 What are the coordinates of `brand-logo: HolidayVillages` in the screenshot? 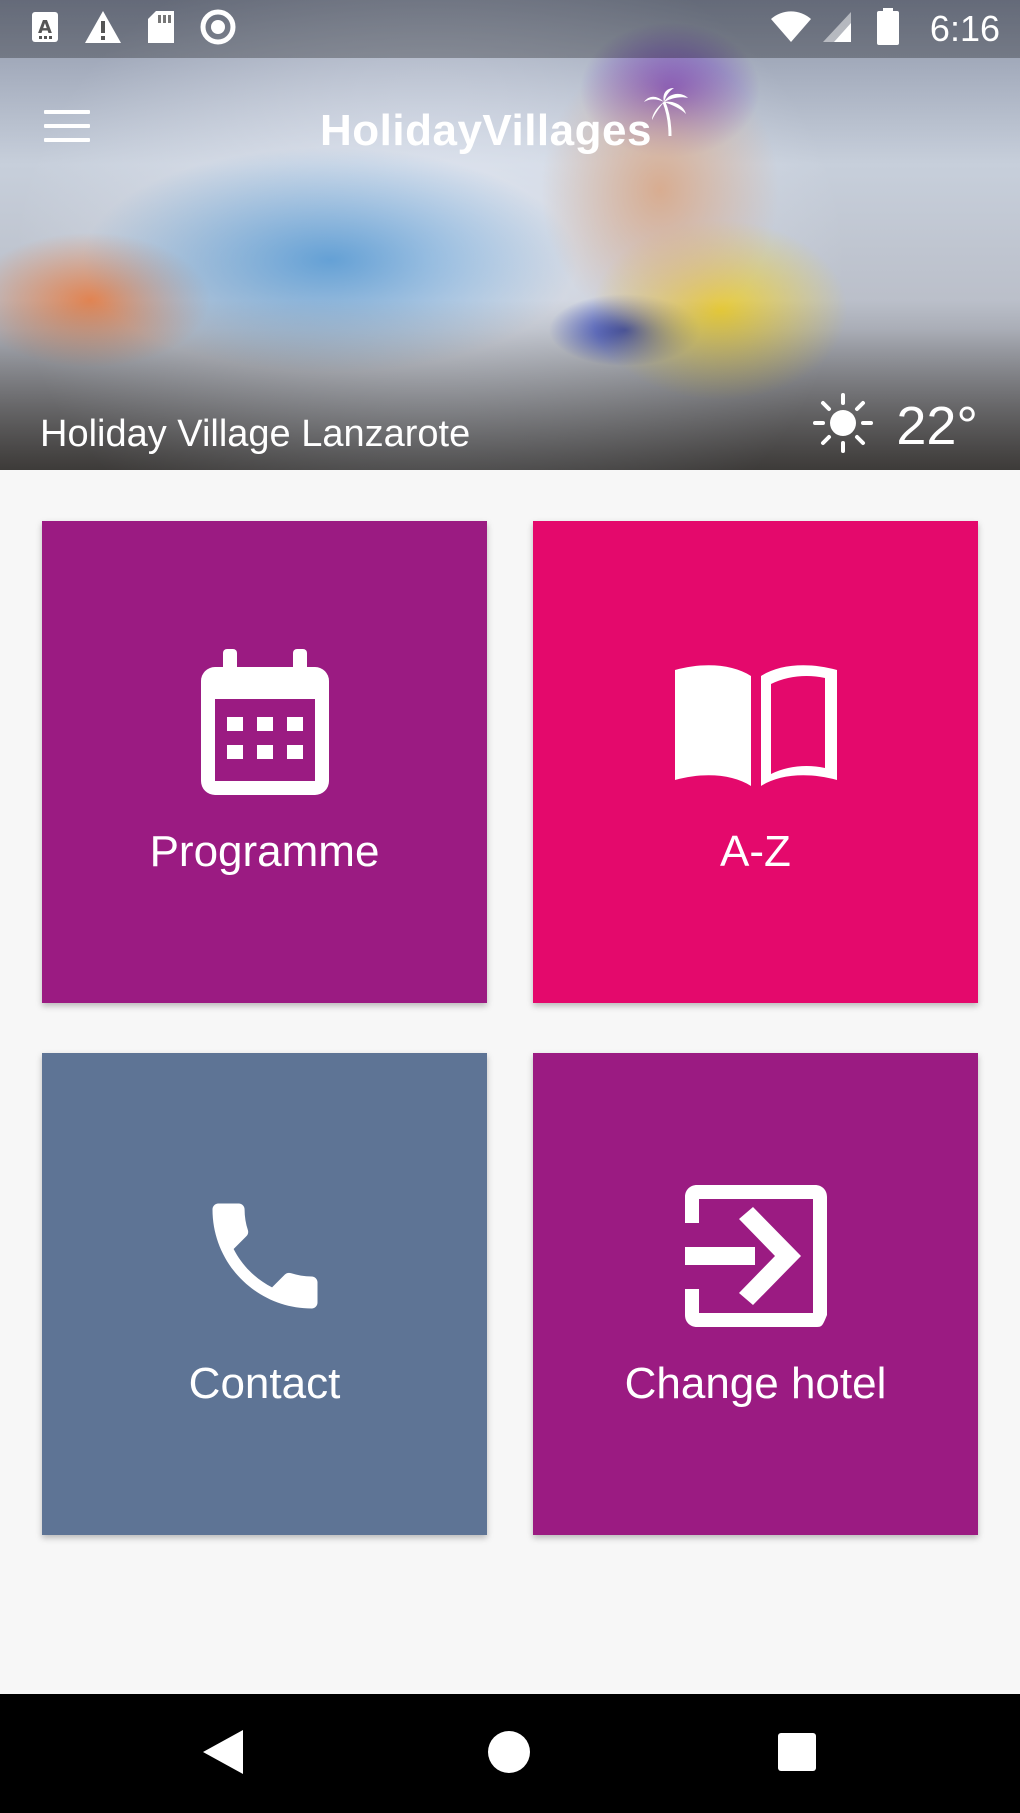 It's located at (486, 131).